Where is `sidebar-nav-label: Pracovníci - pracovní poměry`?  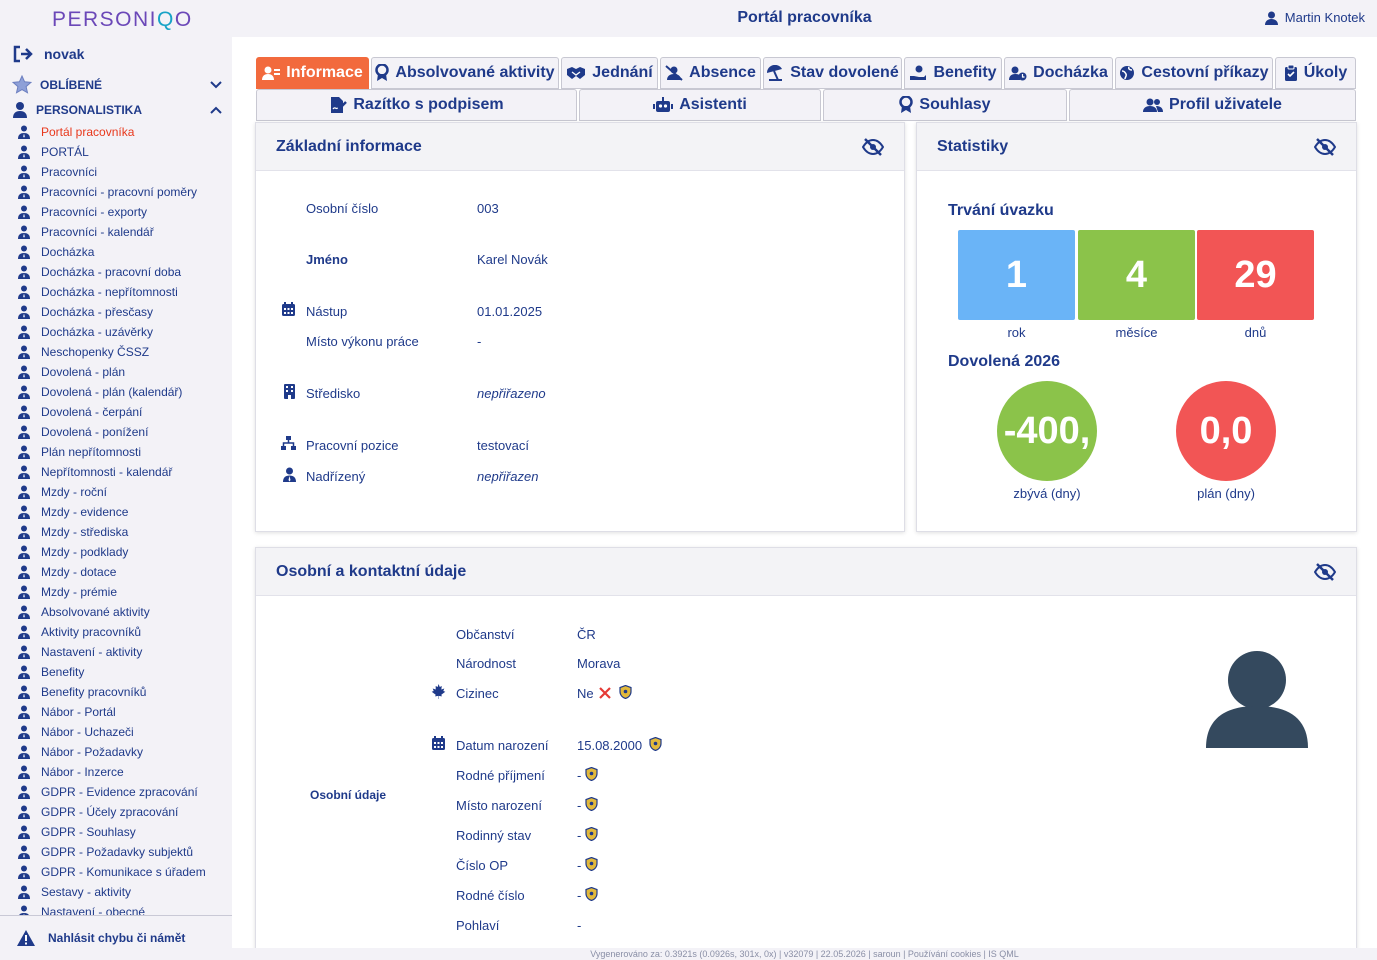 sidebar-nav-label: Pracovníci - pracovní poměry is located at coordinates (119, 192).